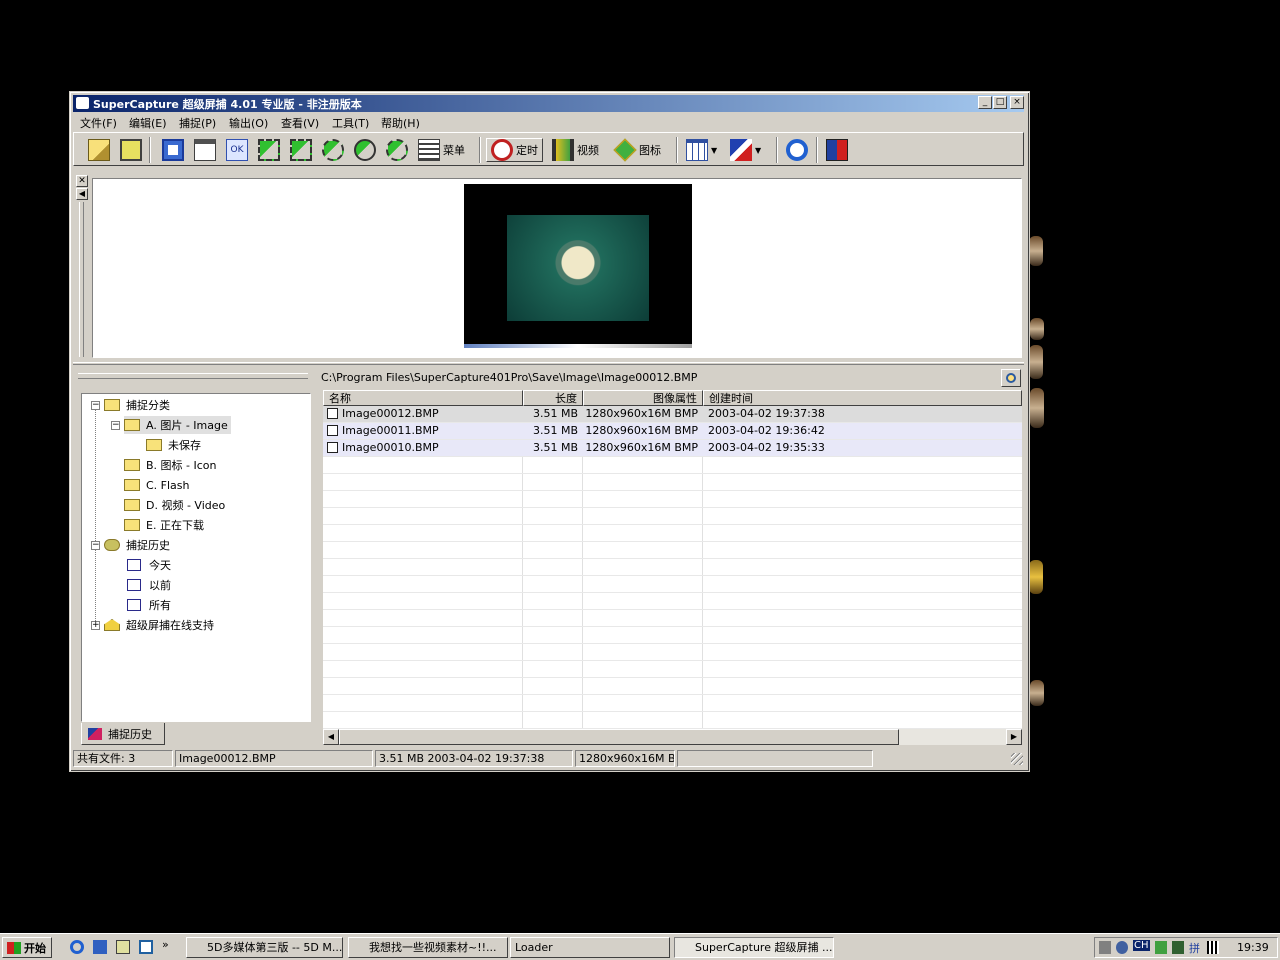 The width and height of the screenshot is (1280, 960). What do you see at coordinates (149, 605) in the screenshot?
I see `tree-node-all: 所有` at bounding box center [149, 605].